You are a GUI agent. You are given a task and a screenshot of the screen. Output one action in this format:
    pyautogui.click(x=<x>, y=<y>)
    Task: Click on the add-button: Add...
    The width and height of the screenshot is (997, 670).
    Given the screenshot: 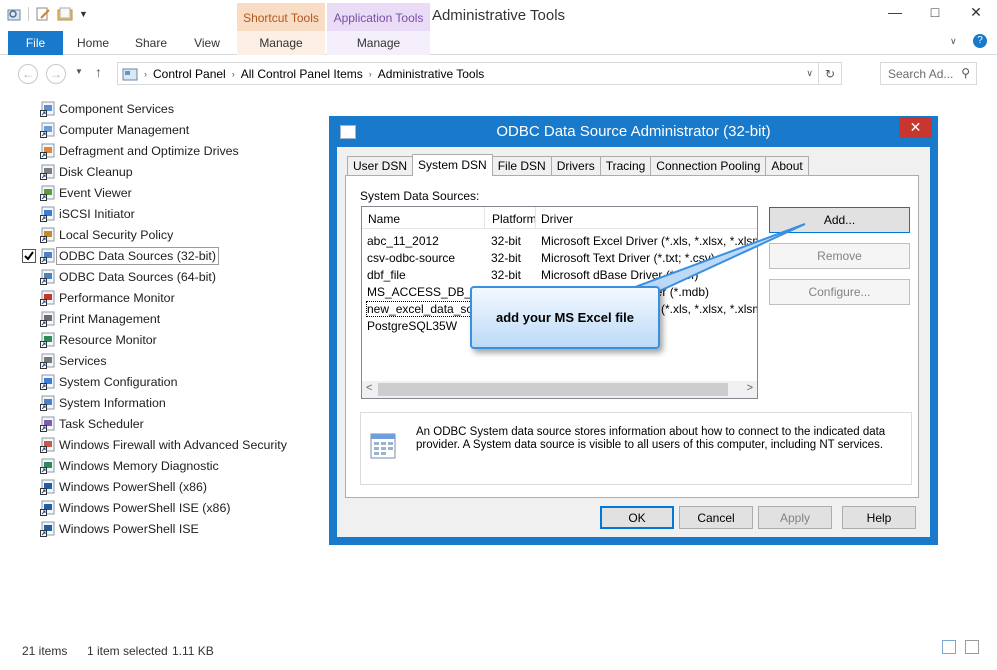 What is the action you would take?
    pyautogui.click(x=839, y=220)
    